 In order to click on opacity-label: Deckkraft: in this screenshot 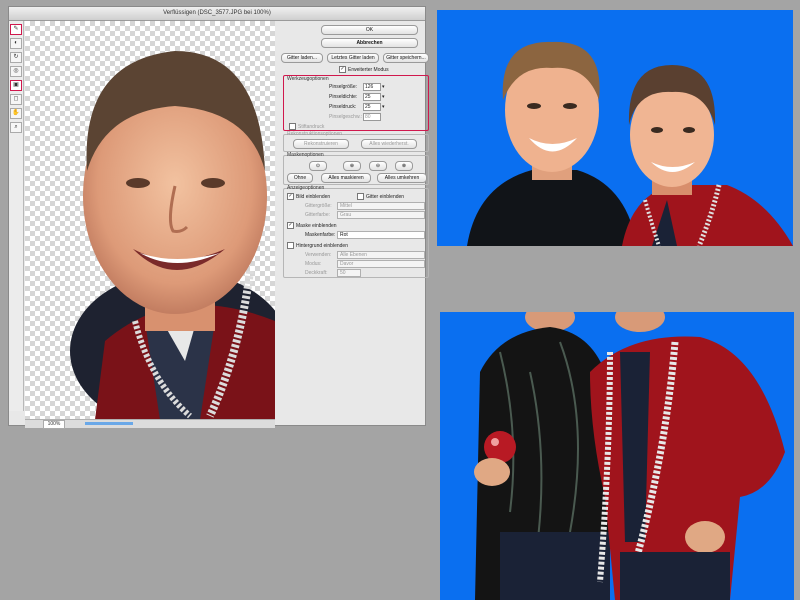, I will do `click(316, 273)`.